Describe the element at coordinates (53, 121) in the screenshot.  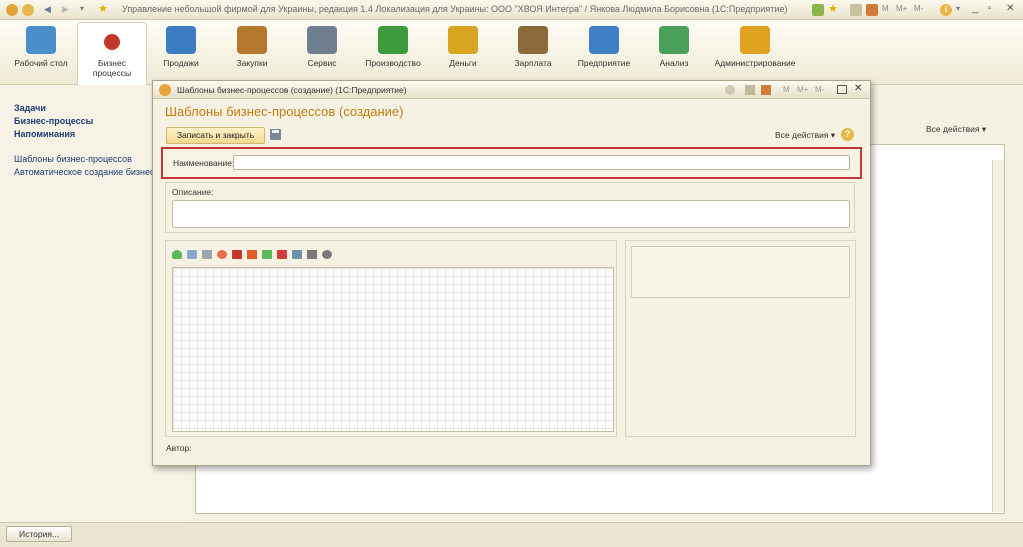
I see `nav-business-processes: Бизнес-процессы` at that location.